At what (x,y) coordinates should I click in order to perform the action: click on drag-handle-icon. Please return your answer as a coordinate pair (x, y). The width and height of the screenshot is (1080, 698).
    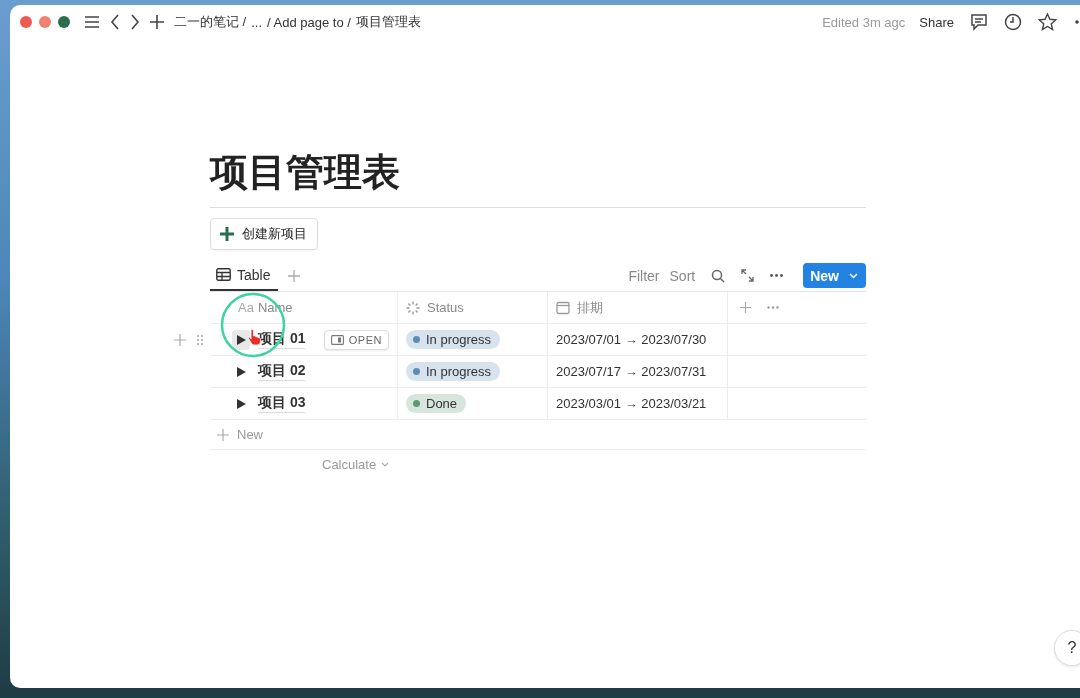
    Looking at the image, I should click on (200, 339).